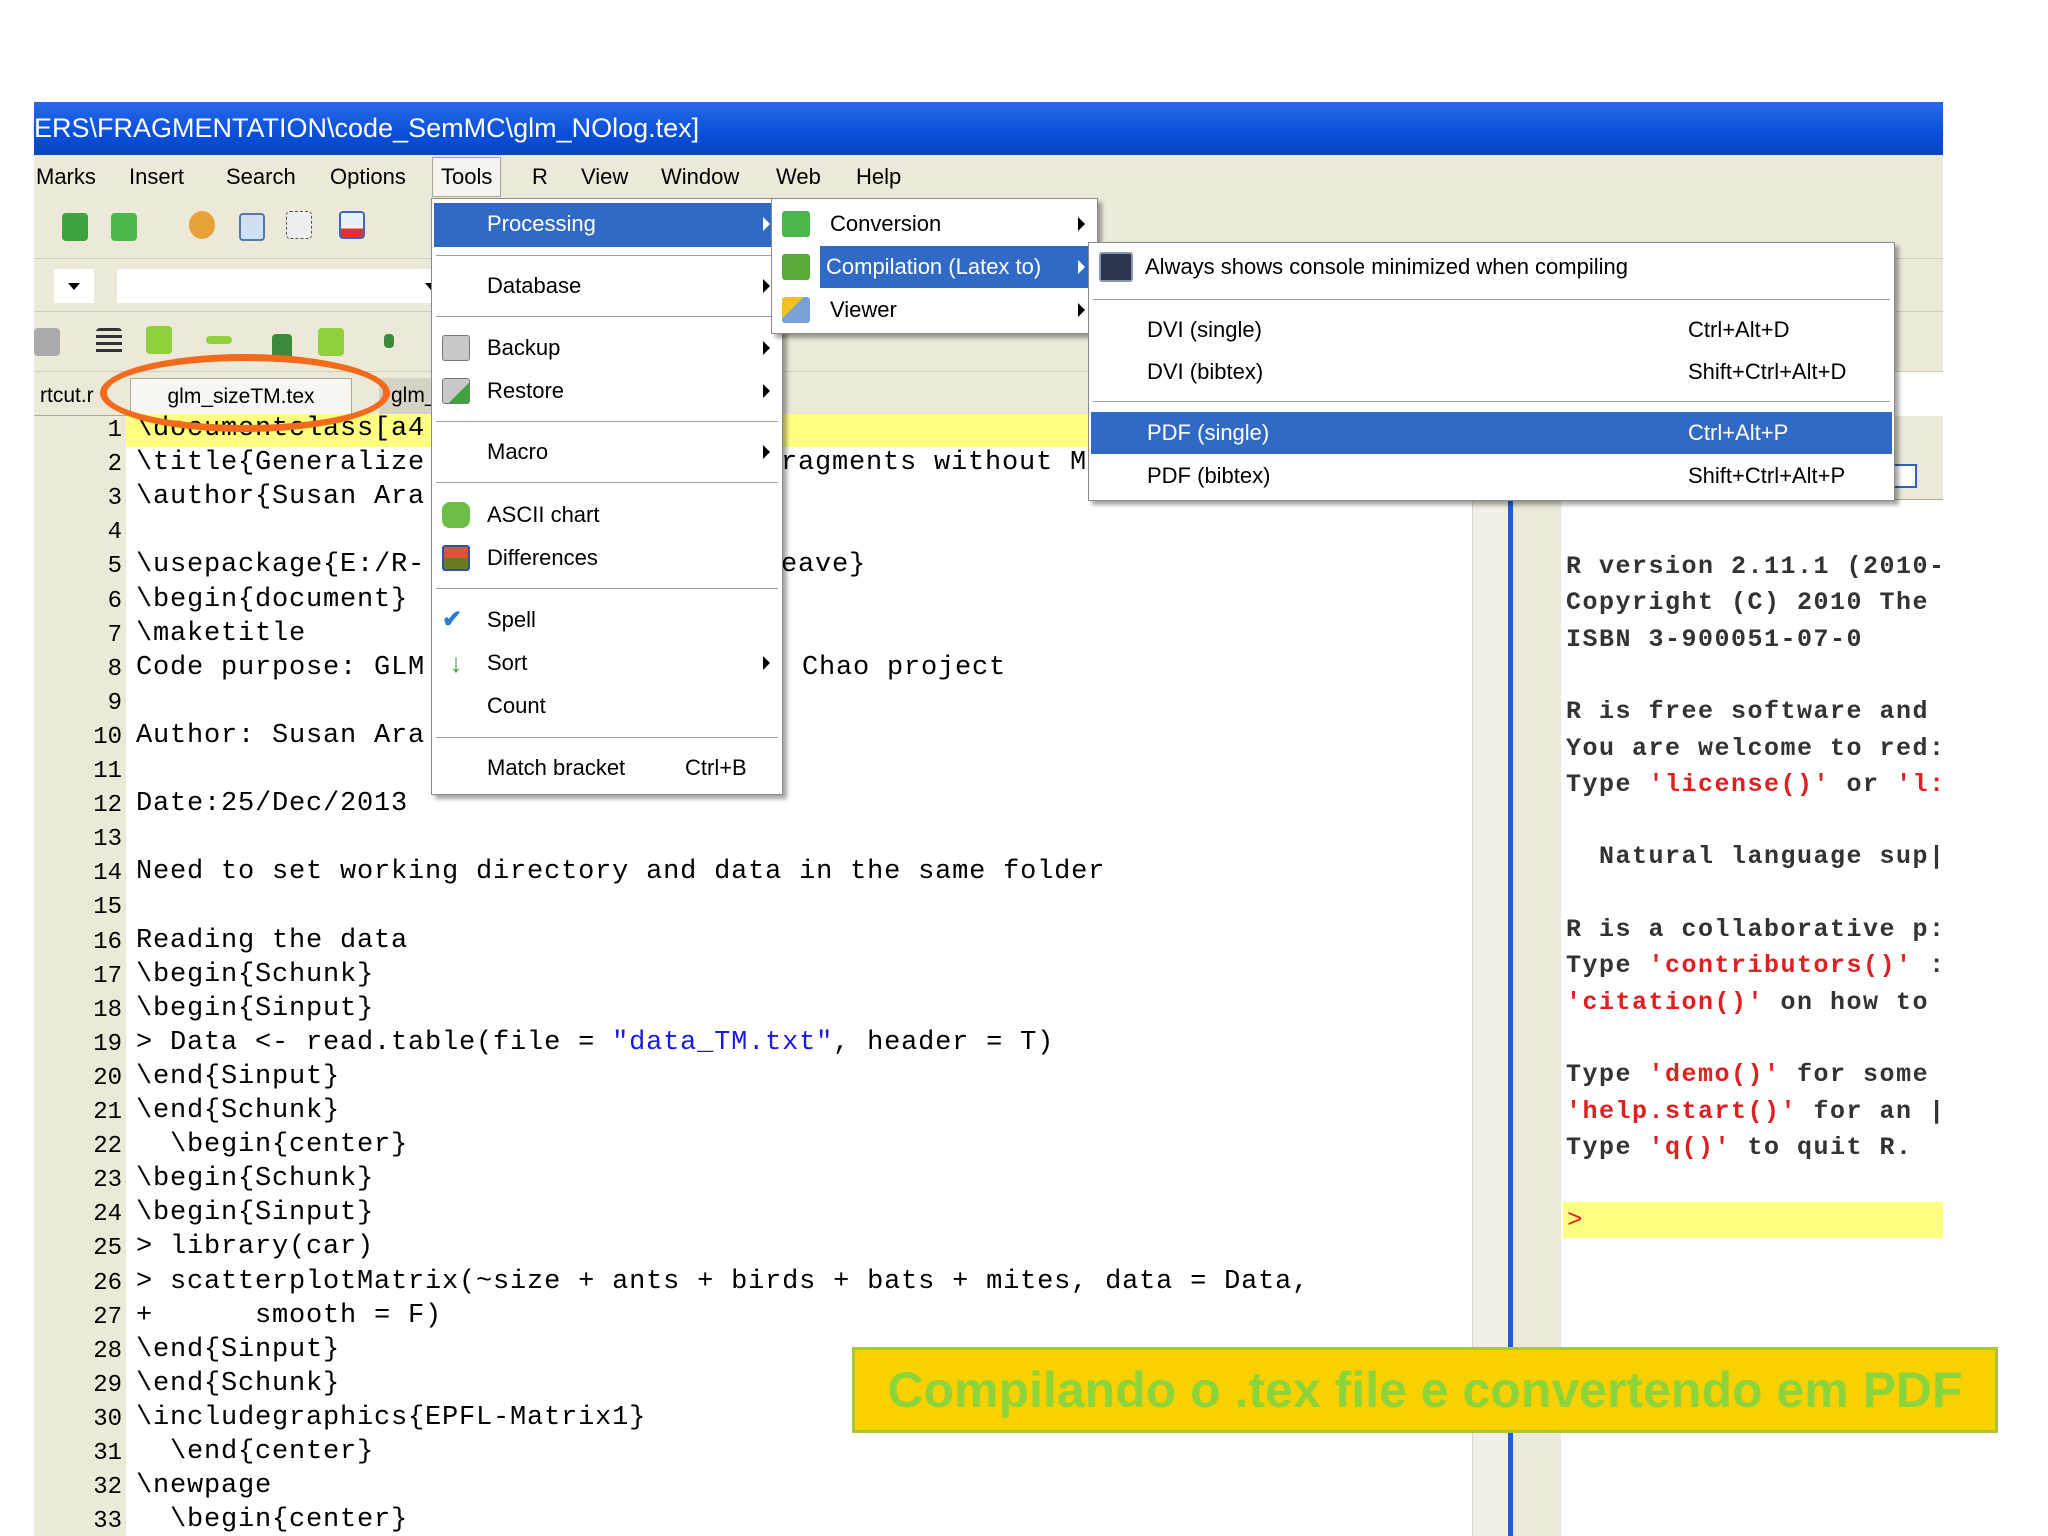  Describe the element at coordinates (282, 286) in the screenshot. I see `dropdown-wide` at that location.